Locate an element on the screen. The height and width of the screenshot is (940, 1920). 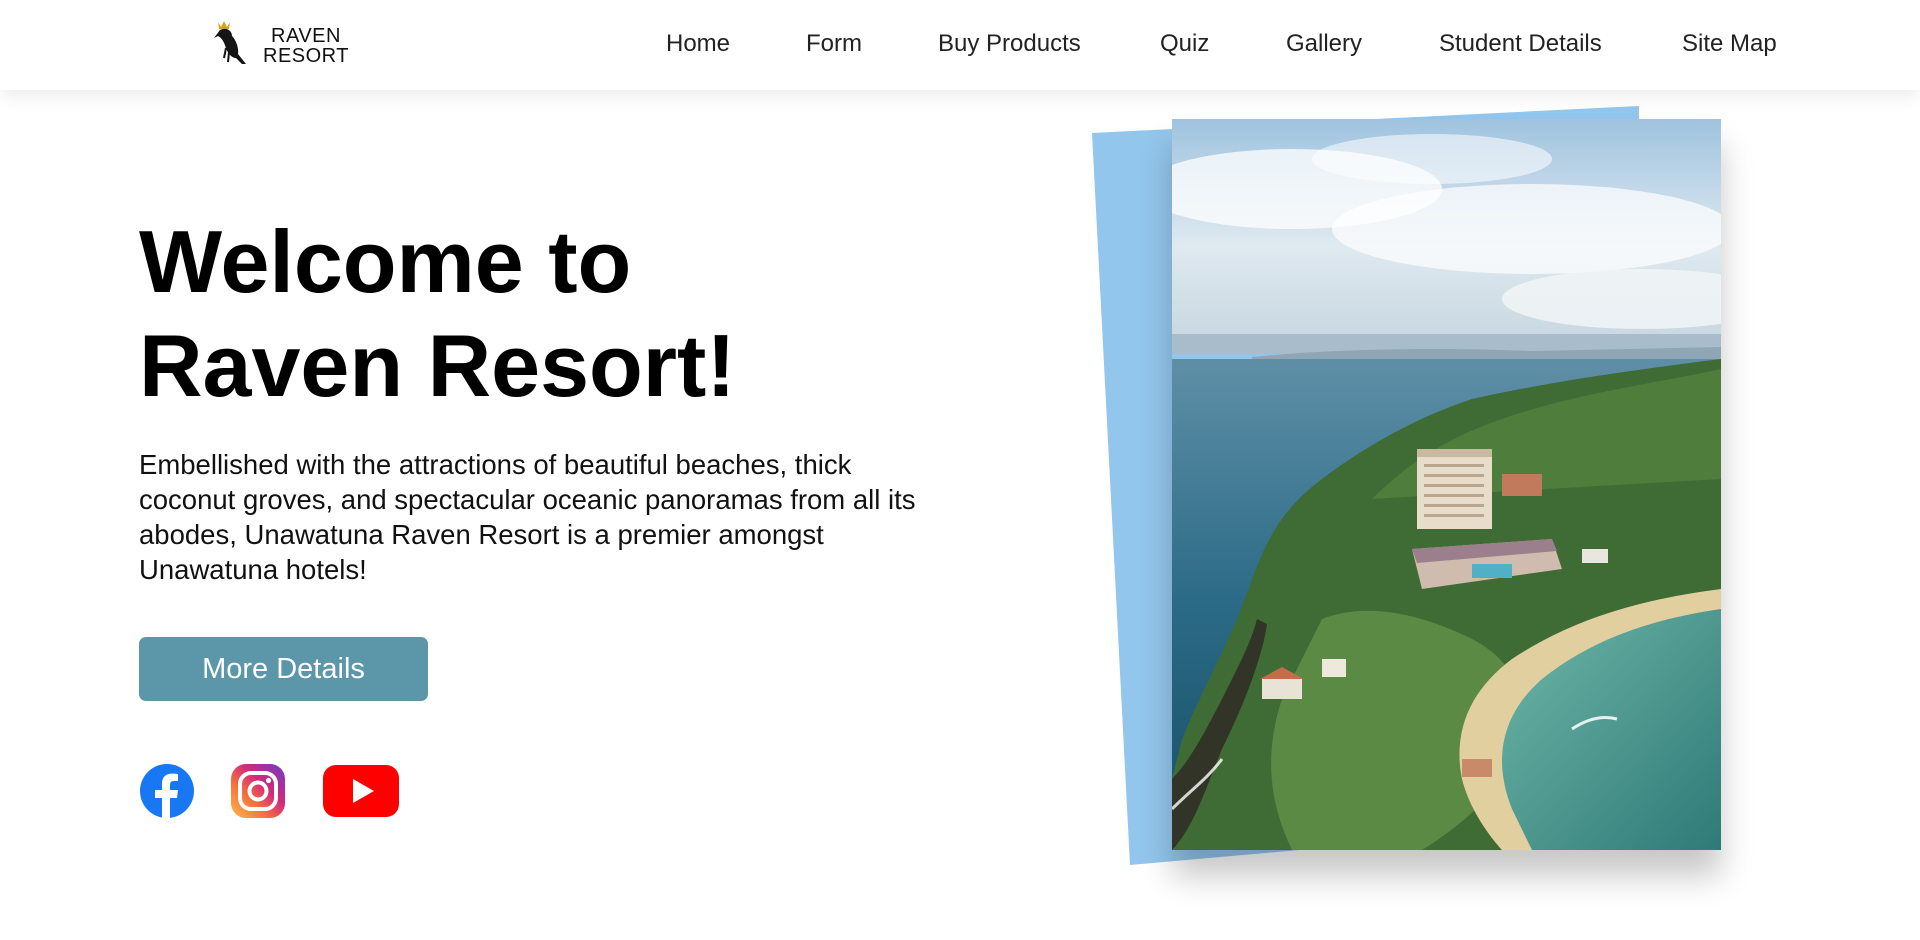
facebook-link is located at coordinates (167, 791).